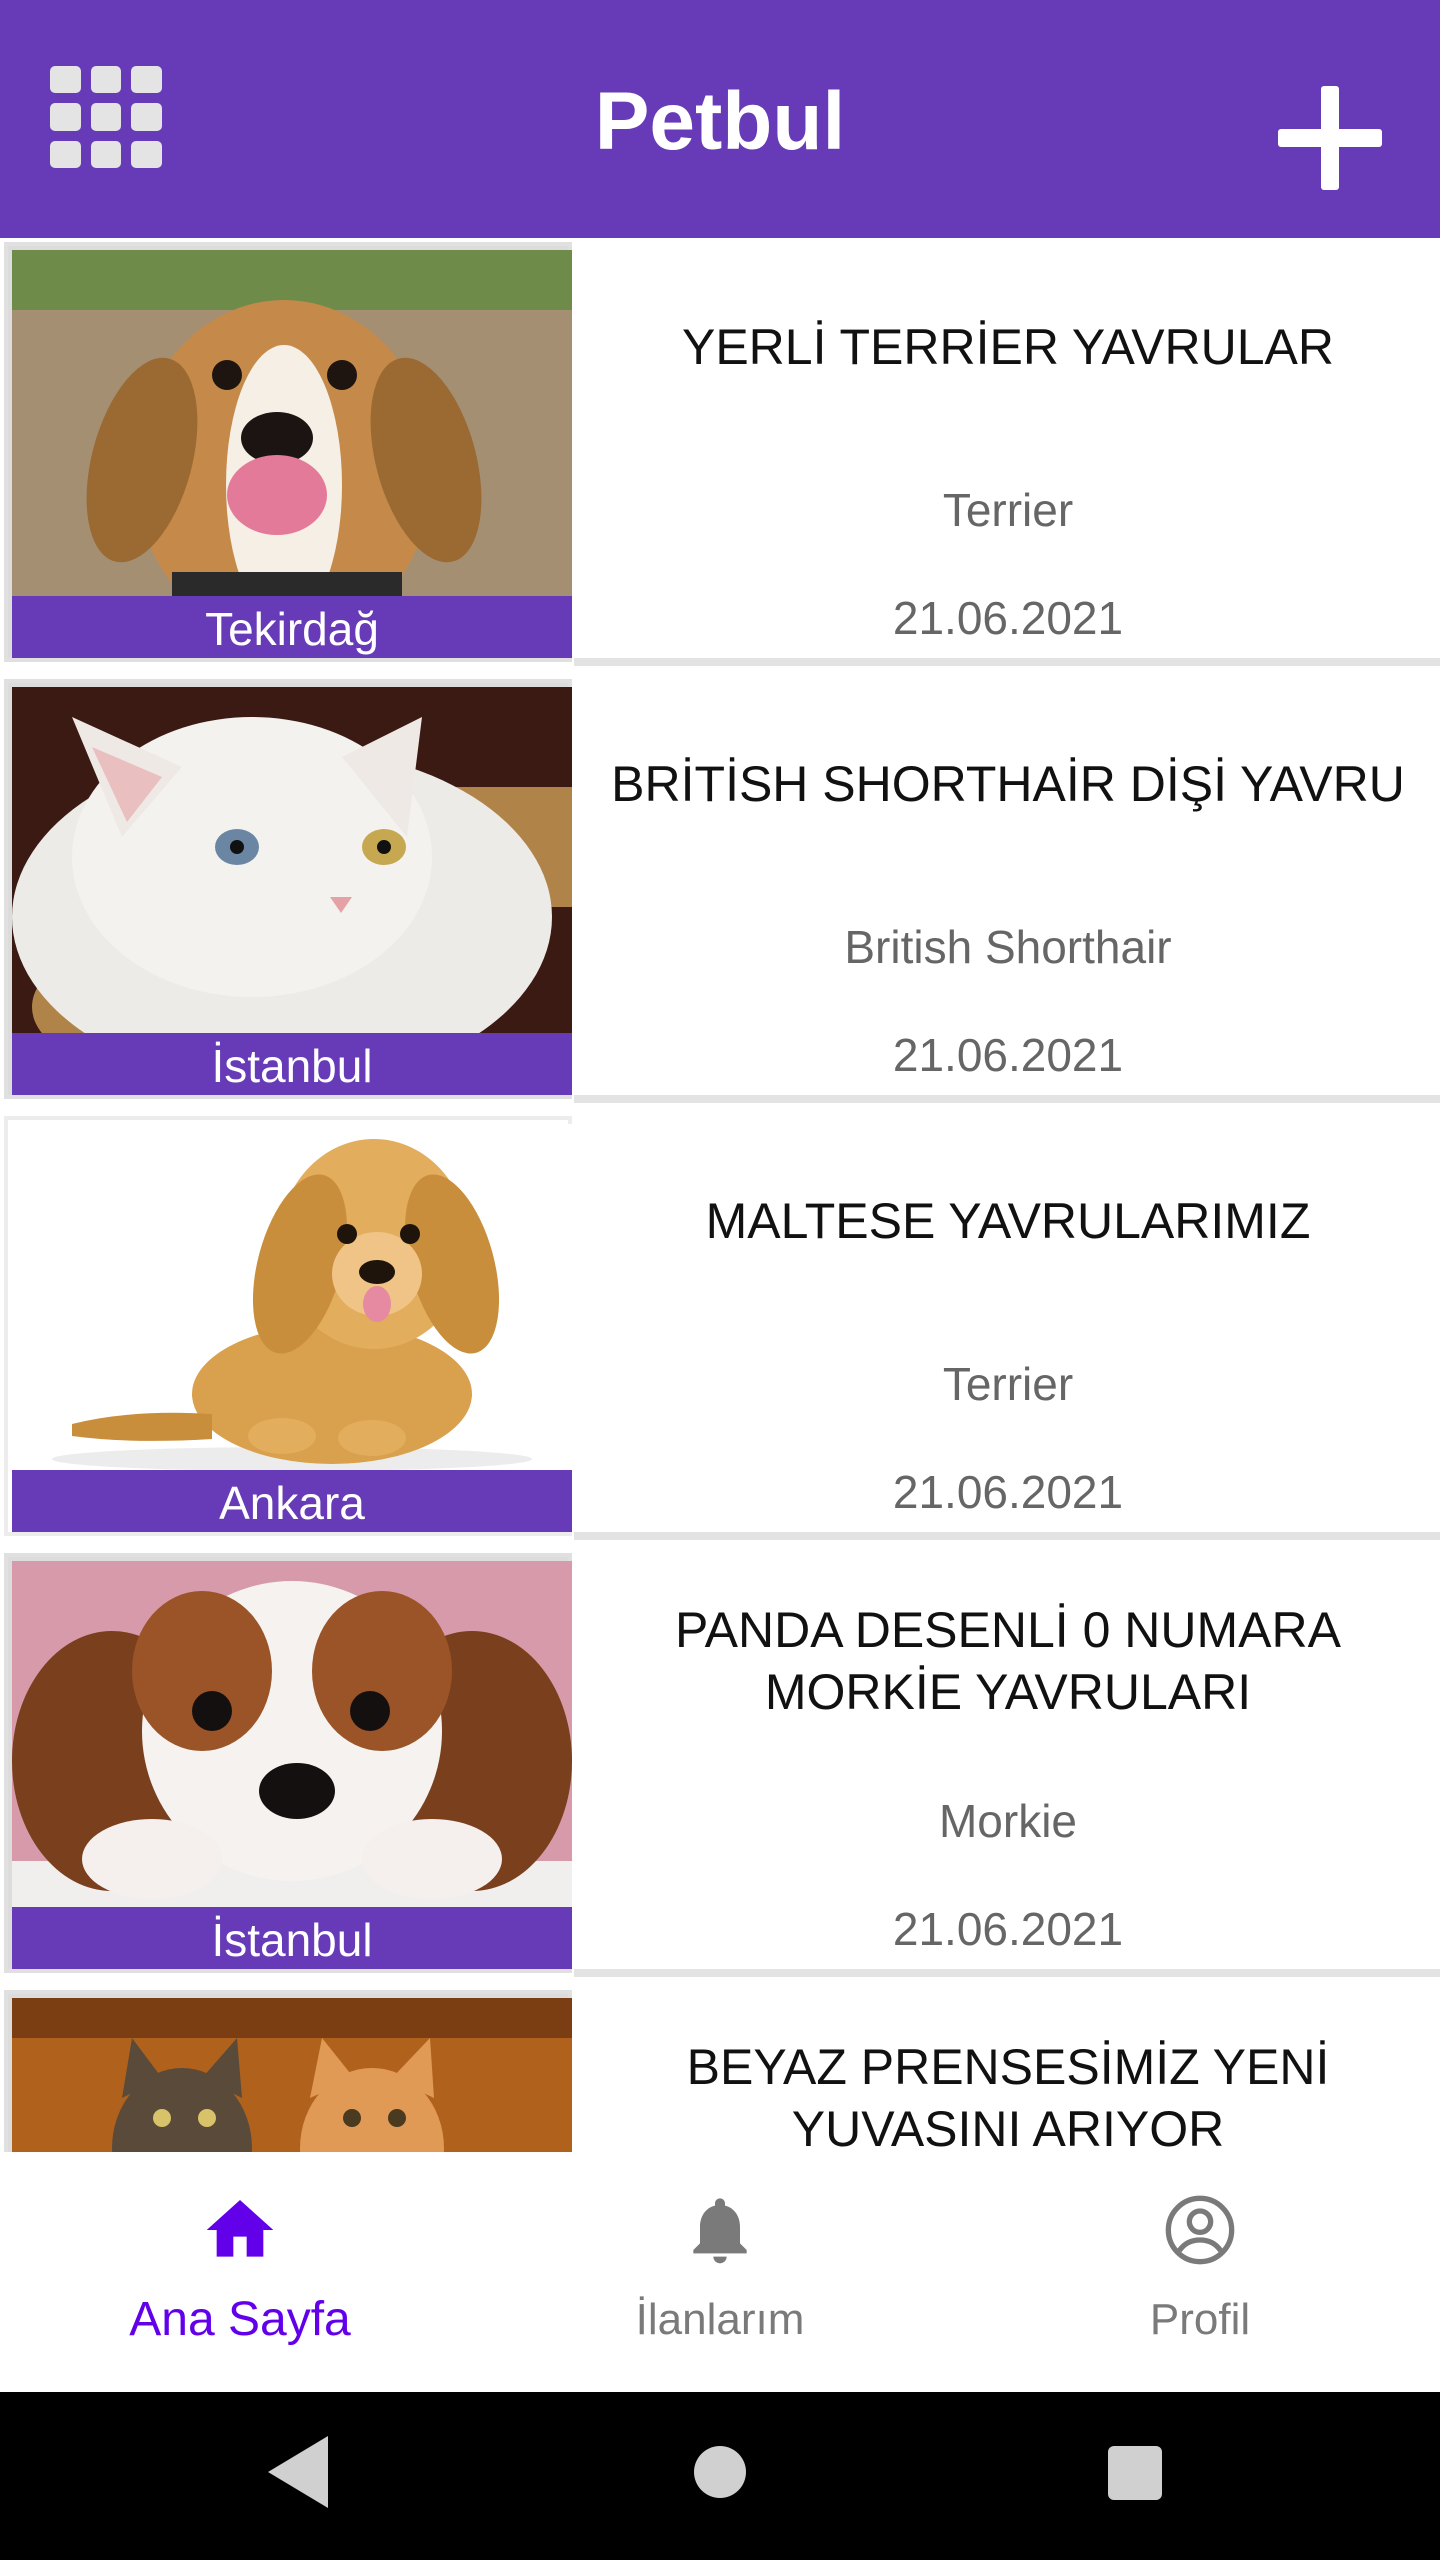 This screenshot has width=1440, height=2560. What do you see at coordinates (240, 2272) in the screenshot?
I see `nav-home: Ana Sayfa` at bounding box center [240, 2272].